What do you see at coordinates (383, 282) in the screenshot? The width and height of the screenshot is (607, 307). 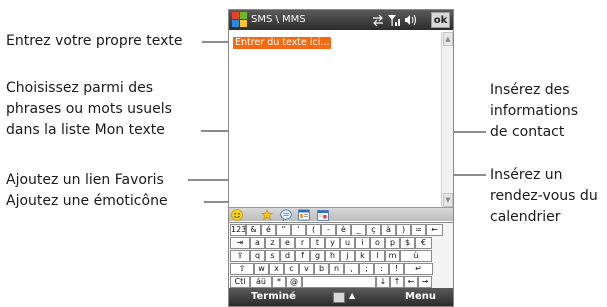 I see `keyboard-key: ↓` at bounding box center [383, 282].